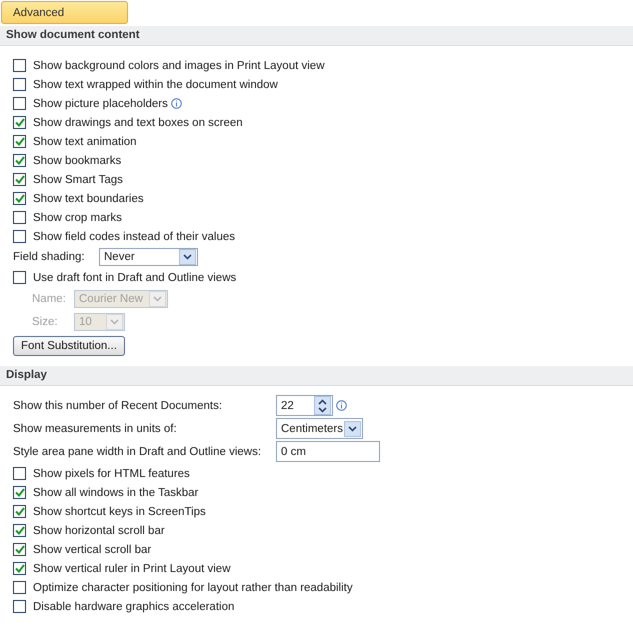  Describe the element at coordinates (119, 512) in the screenshot. I see `checkbox-label: Show shortcut keys in ScreenTips` at that location.